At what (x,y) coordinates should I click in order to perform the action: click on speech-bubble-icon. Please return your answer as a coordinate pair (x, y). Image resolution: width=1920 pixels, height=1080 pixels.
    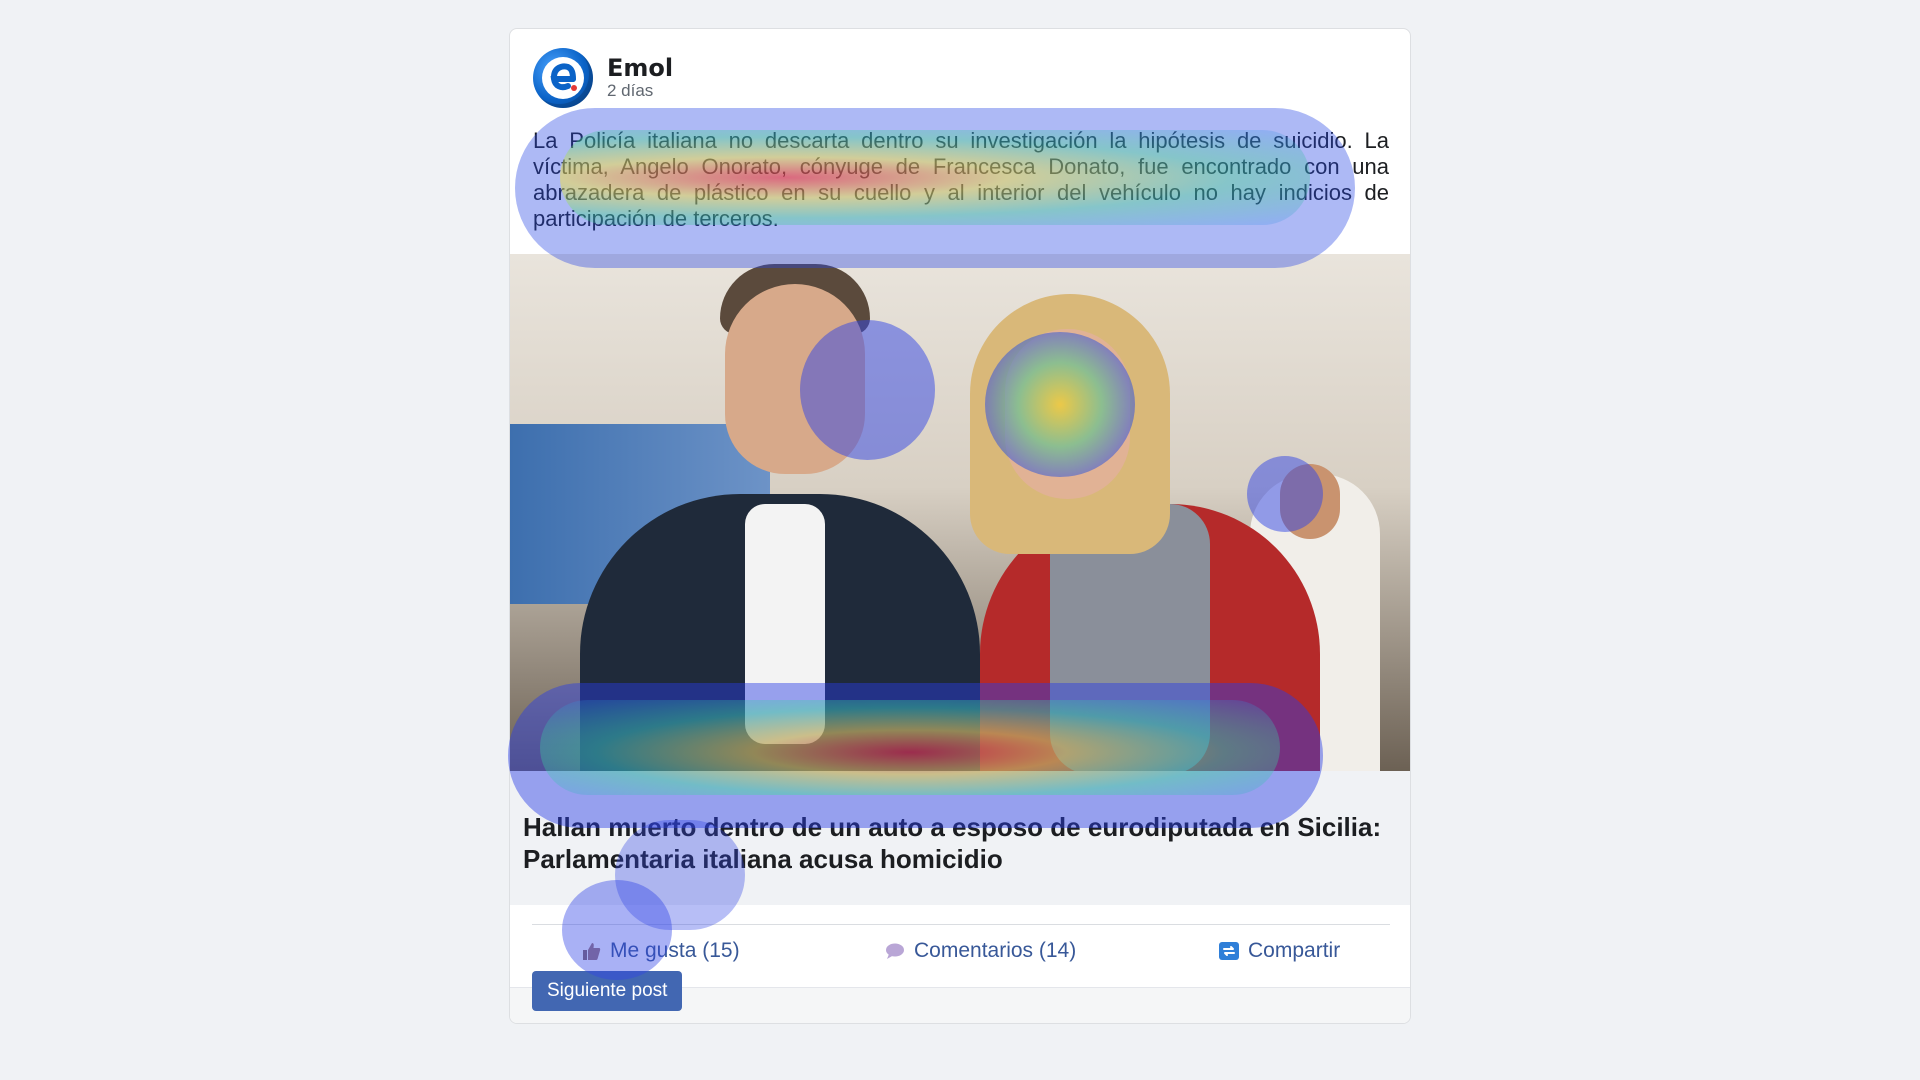
    Looking at the image, I should click on (895, 951).